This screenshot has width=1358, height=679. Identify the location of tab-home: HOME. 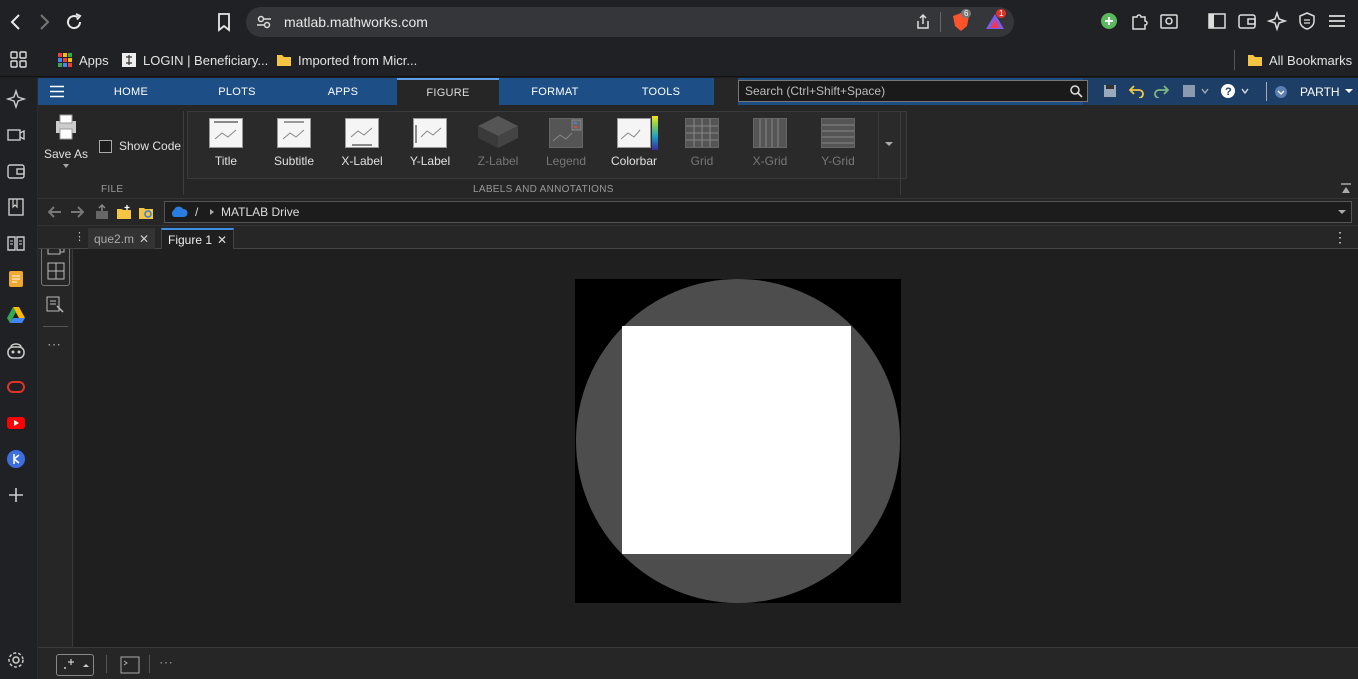
(131, 91).